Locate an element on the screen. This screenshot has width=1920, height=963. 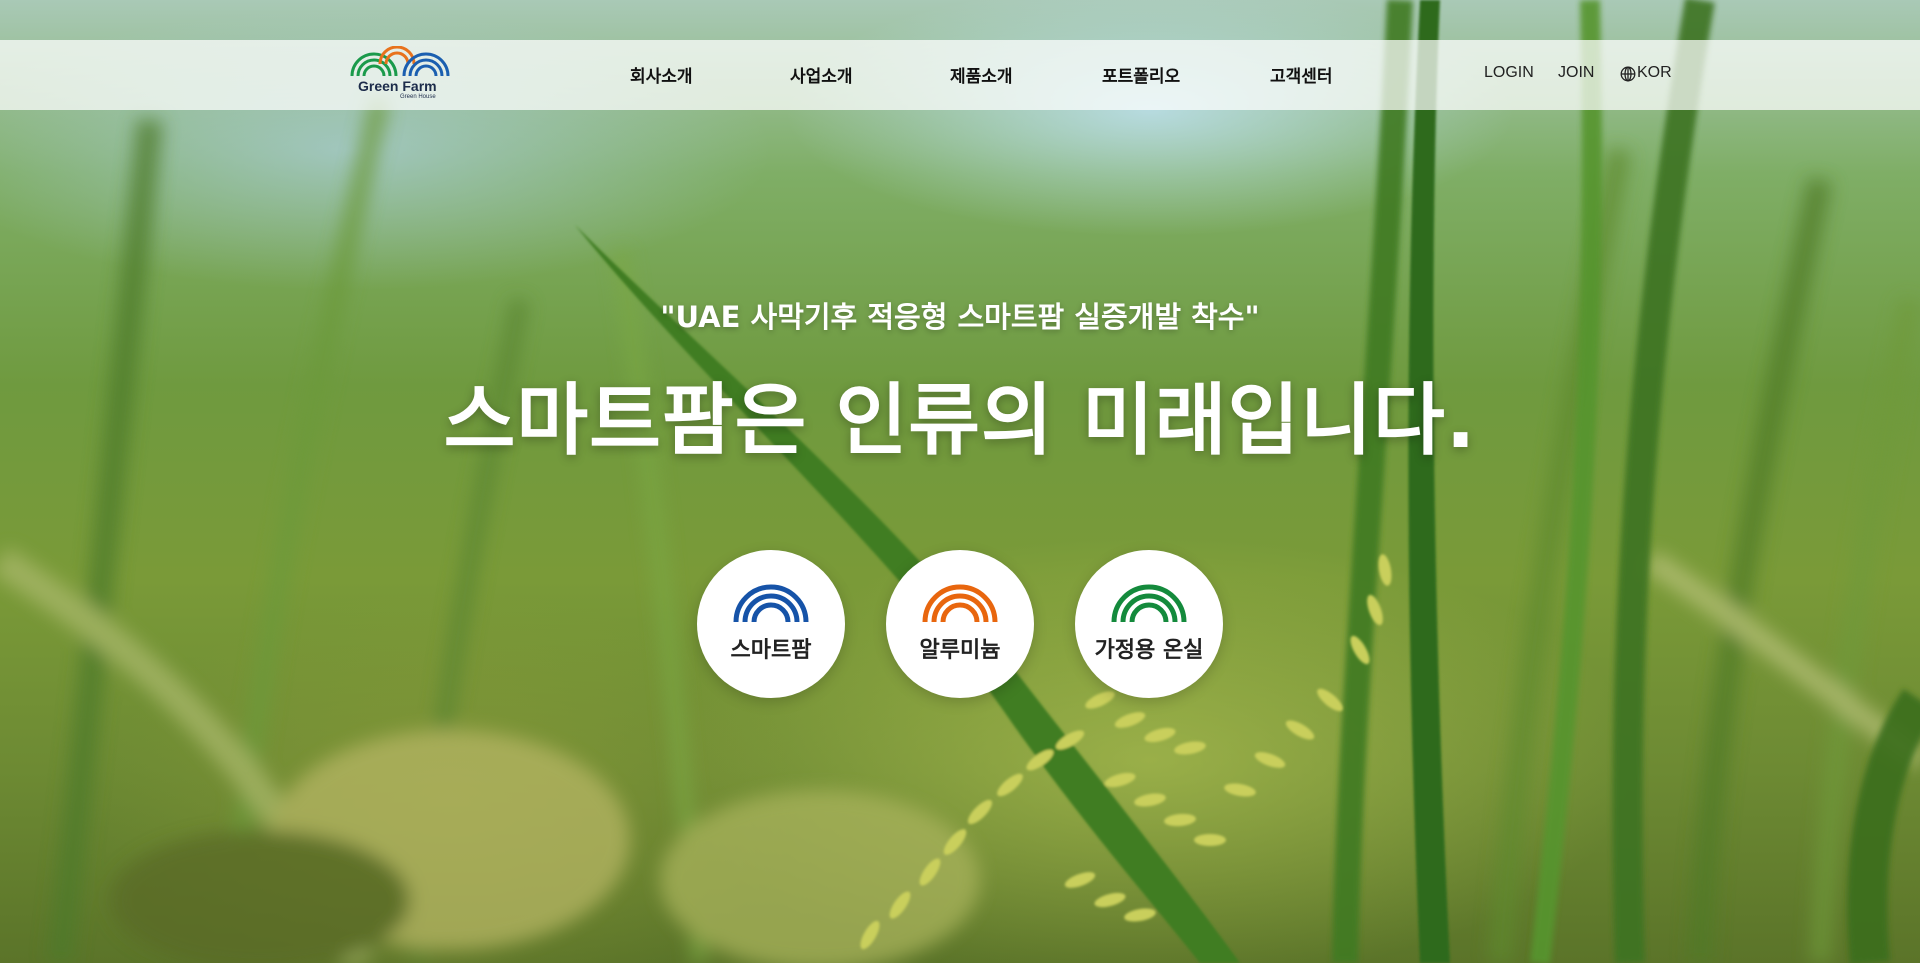
nav-item-portfolio: 포트폴리오 is located at coordinates (1141, 74).